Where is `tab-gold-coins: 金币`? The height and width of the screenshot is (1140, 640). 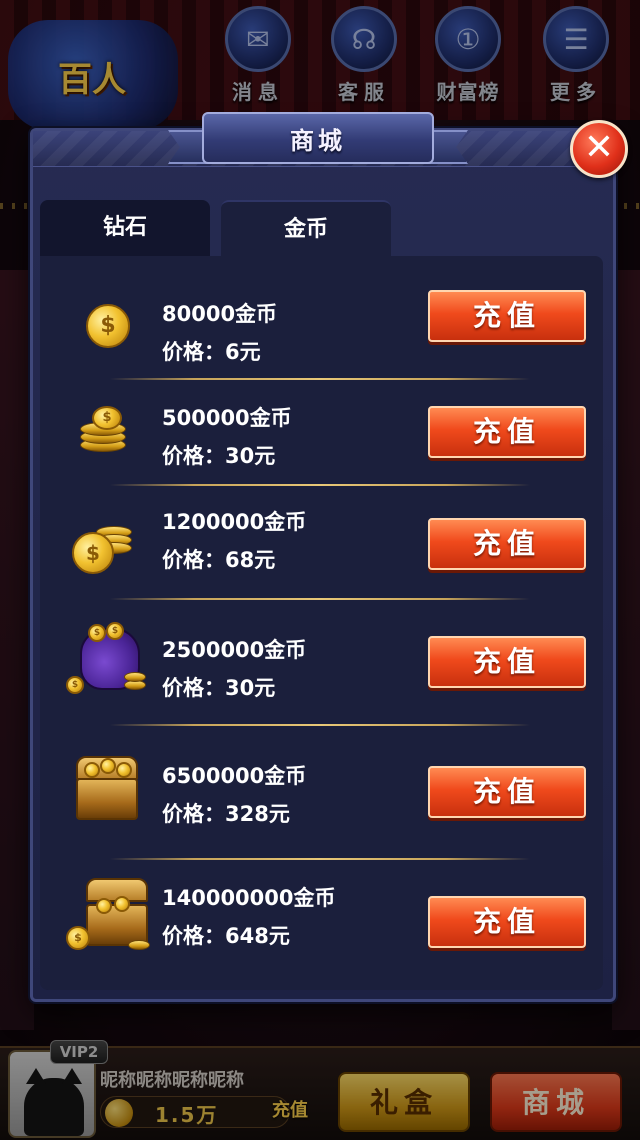
tab-gold-coins: 金币 is located at coordinates (306, 228).